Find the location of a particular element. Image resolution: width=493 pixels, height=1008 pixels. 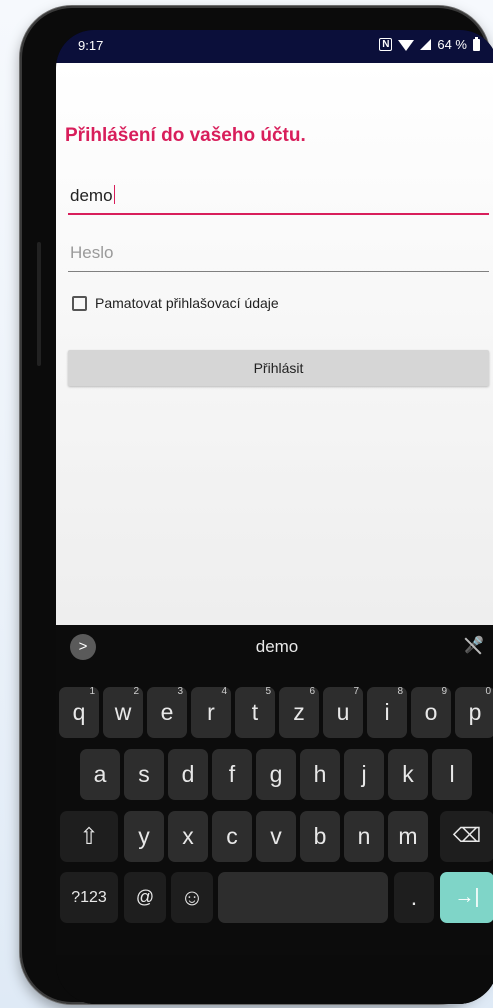

key-hint-number: 4 is located at coordinates (224, 691).